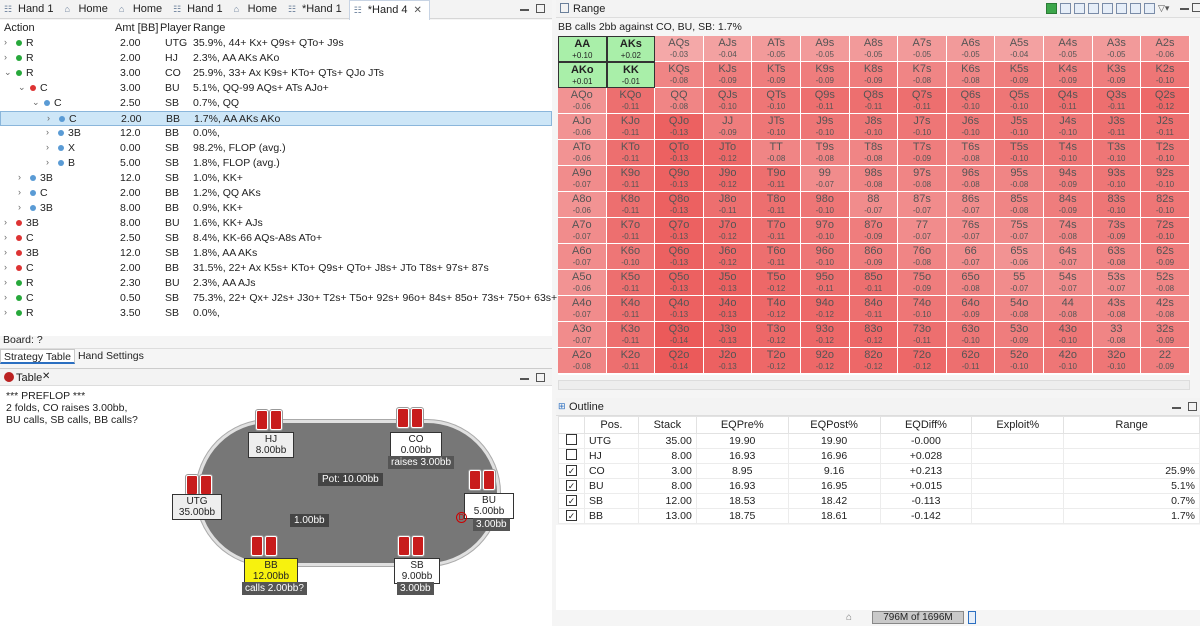 This screenshot has height=626, width=1200. I want to click on tree-row: › 3B 8.00 BU 1.6%, KK+ AJs, so click(276, 223).